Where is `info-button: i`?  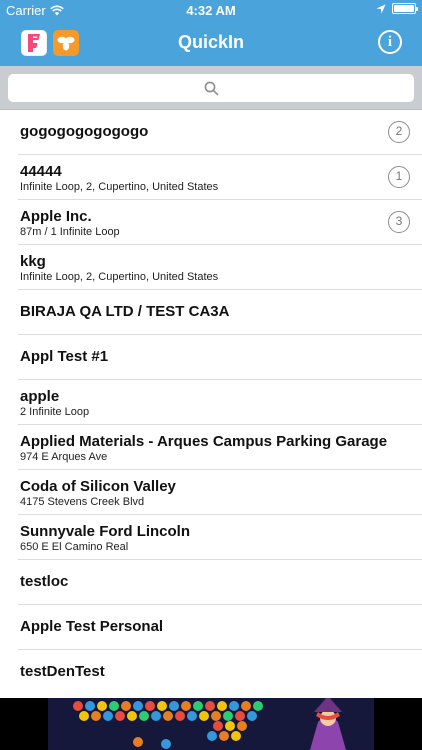
info-button: i is located at coordinates (390, 42).